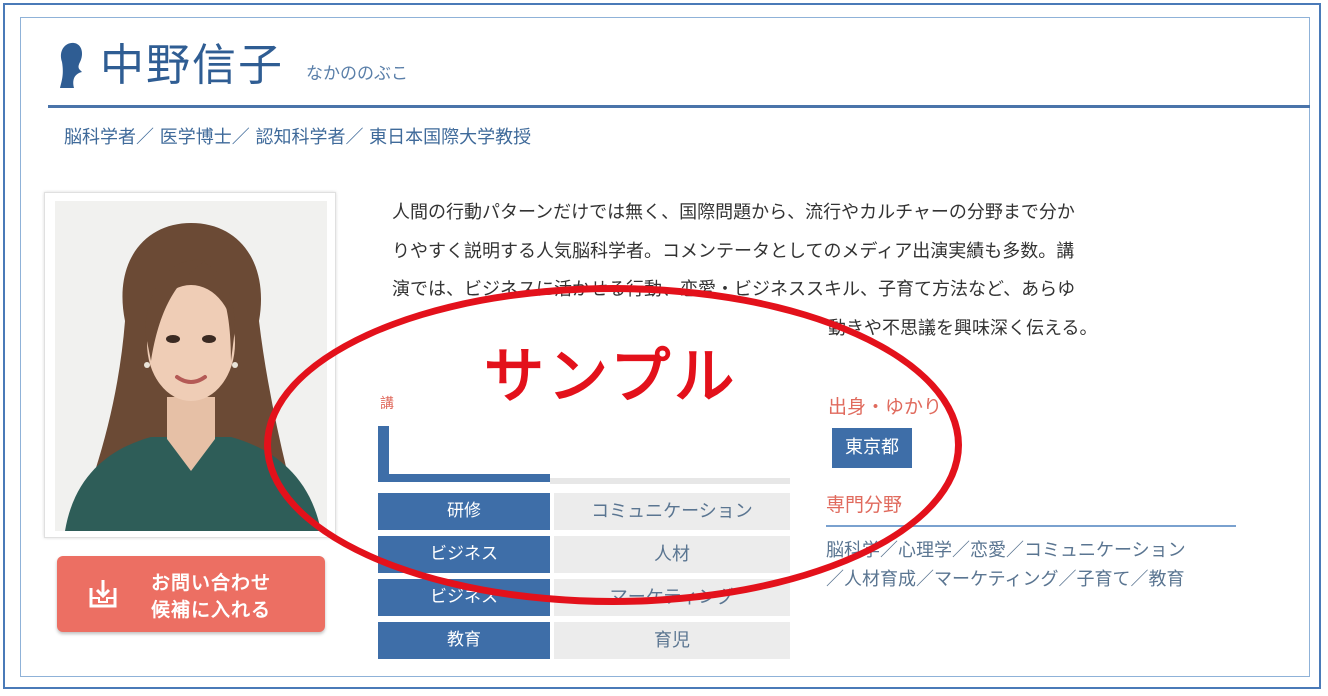  I want to click on specialty-line: ／人材育成／マーケティング／子育て／教育, so click(1005, 579).